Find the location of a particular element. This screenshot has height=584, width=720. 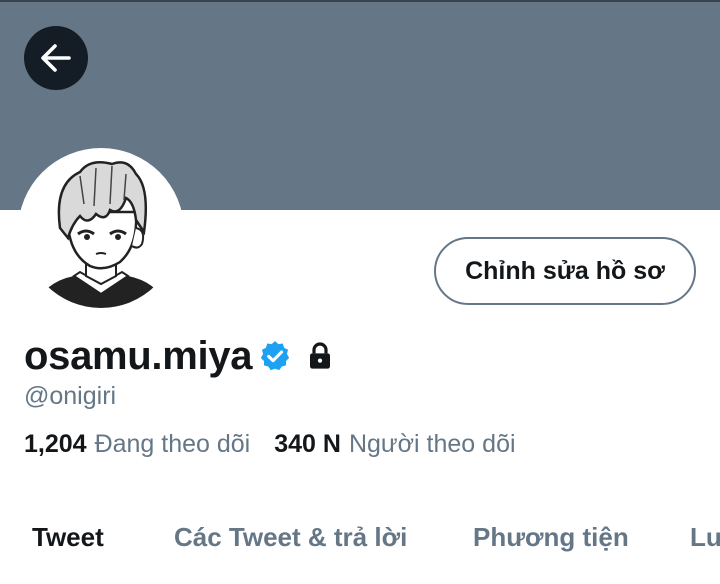

following-stat: 1,204 Đang theo dõi is located at coordinates (137, 444).